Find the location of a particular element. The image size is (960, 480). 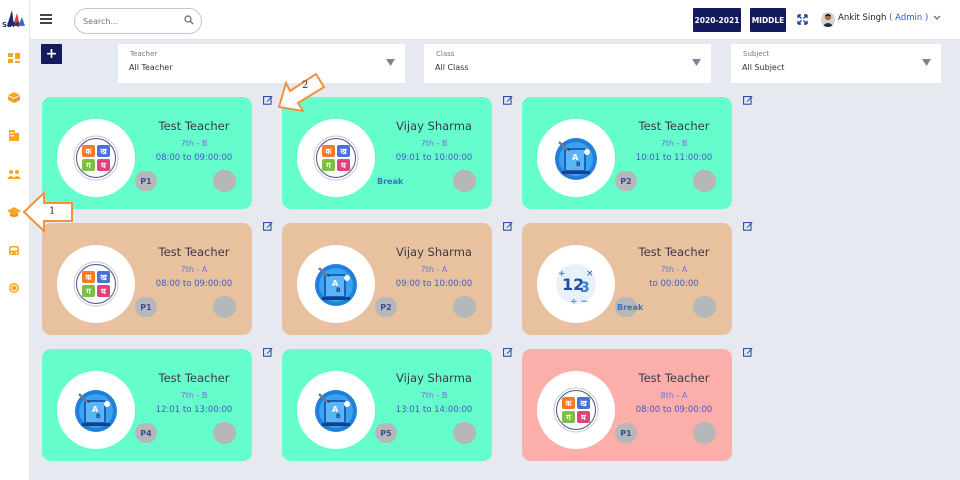

period-badge: P5 is located at coordinates (386, 433).